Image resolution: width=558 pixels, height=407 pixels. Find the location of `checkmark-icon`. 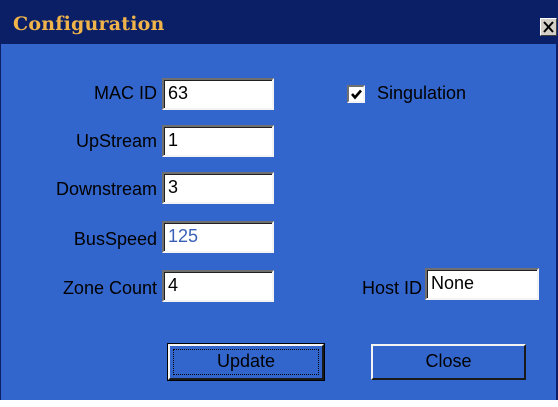

checkmark-icon is located at coordinates (356, 94).